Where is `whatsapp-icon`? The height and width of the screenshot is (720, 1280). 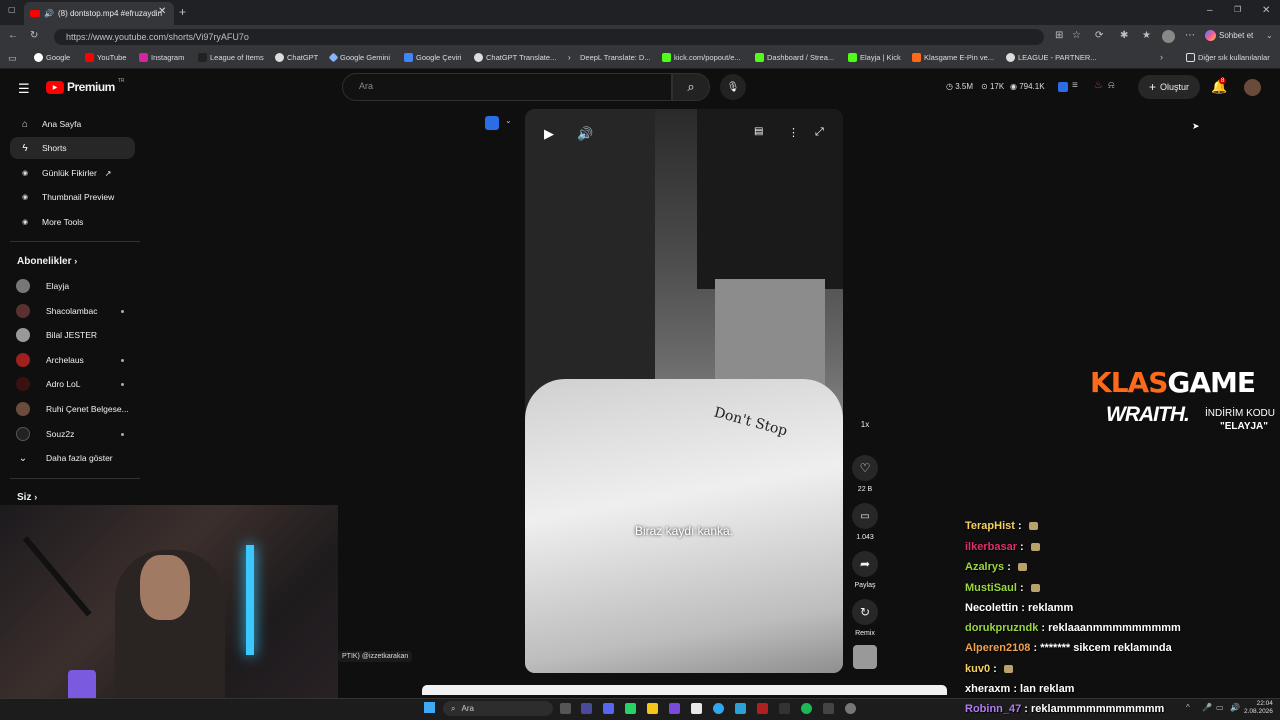
whatsapp-icon is located at coordinates (630, 708).